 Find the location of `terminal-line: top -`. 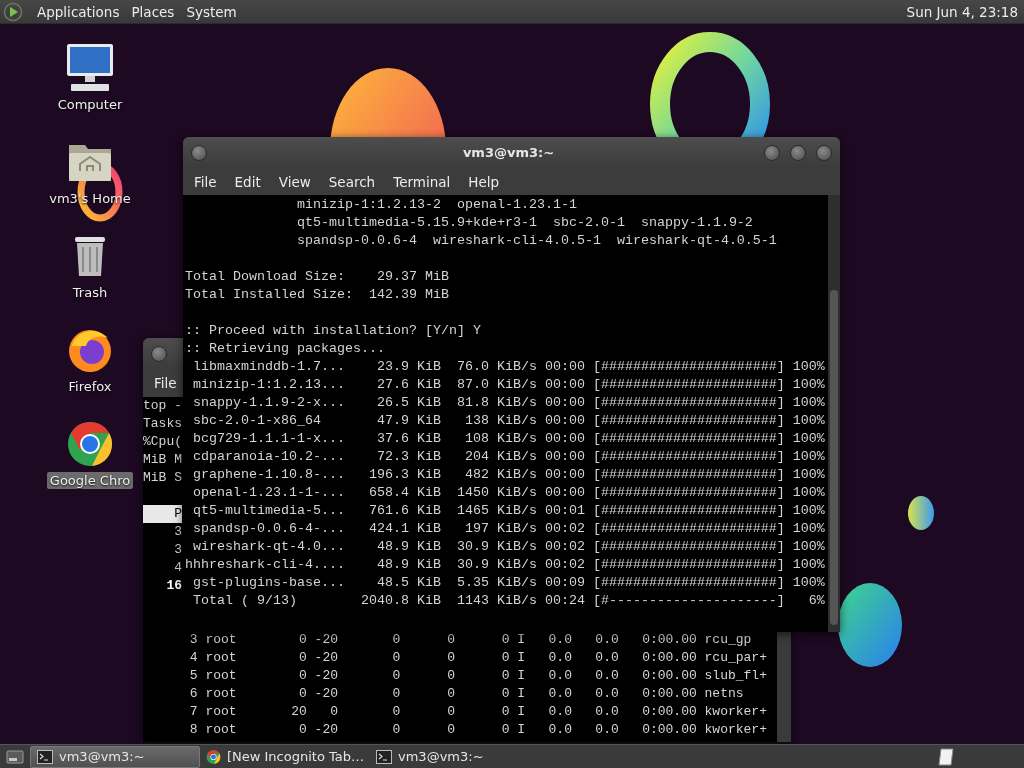

terminal-line: top - is located at coordinates (162, 405).